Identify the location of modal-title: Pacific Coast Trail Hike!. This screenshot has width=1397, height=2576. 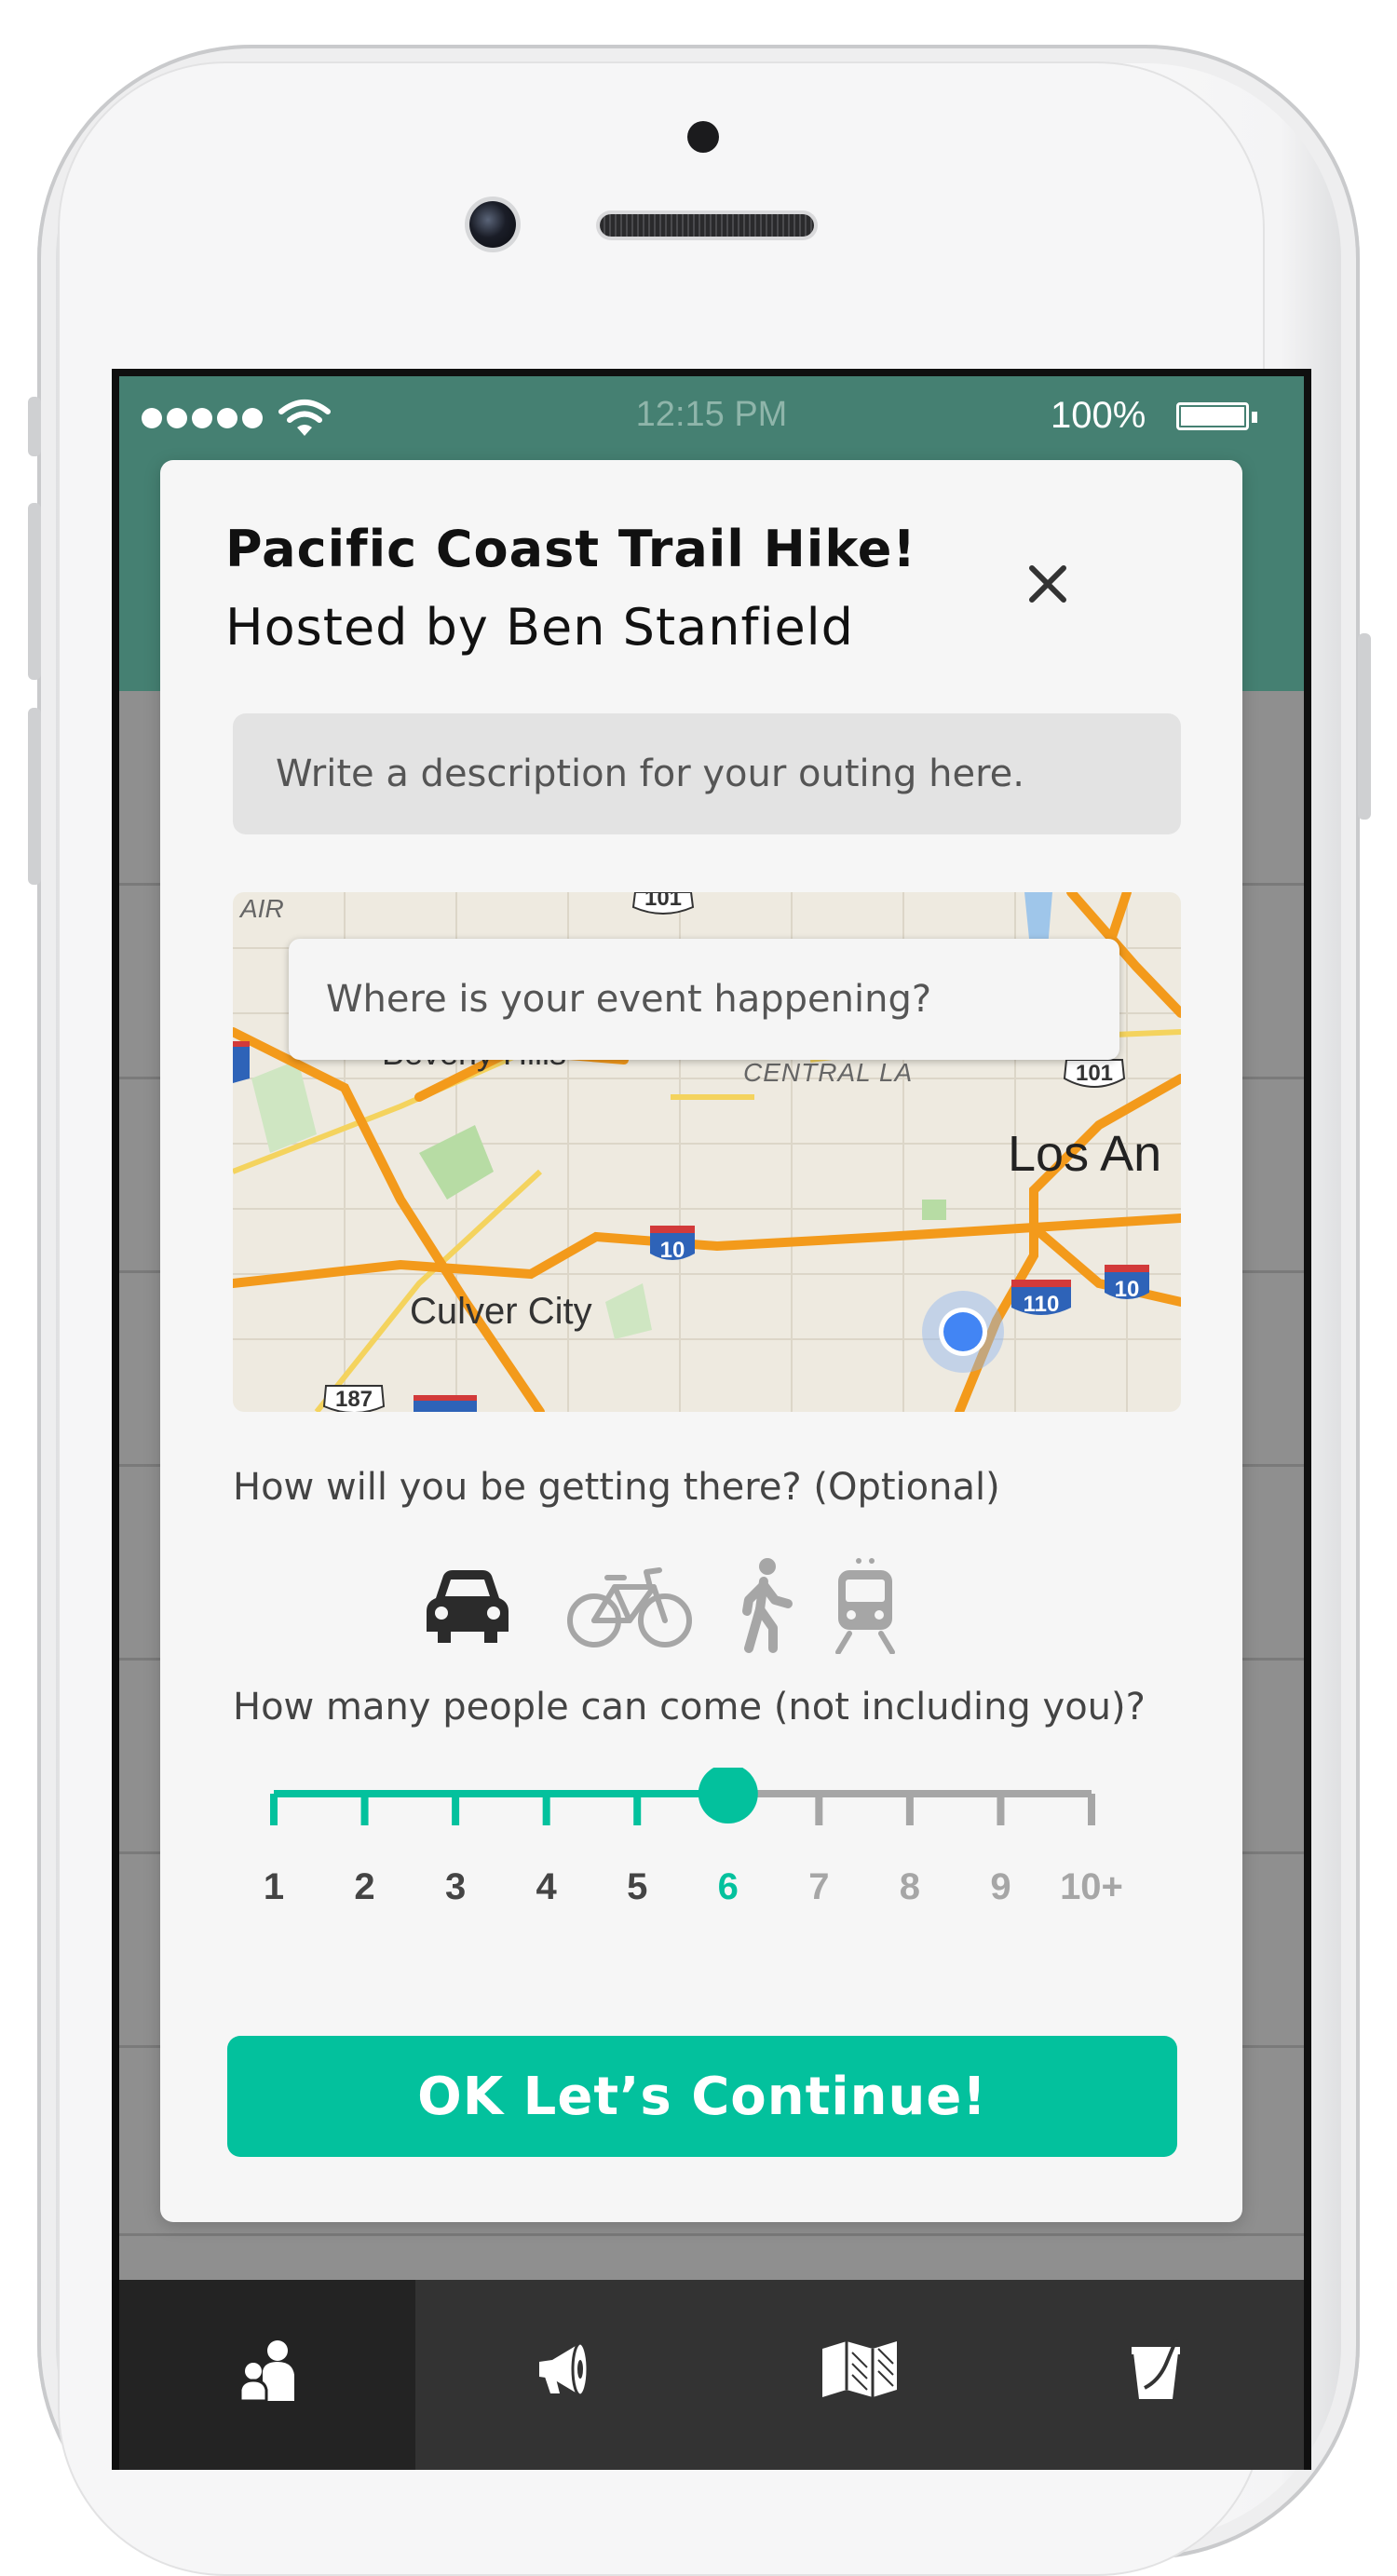
(571, 549).